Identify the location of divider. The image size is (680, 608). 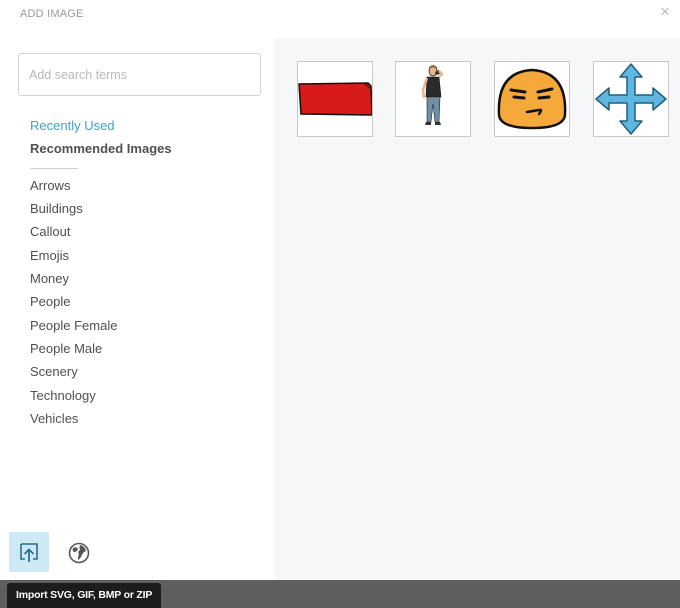
(54, 168).